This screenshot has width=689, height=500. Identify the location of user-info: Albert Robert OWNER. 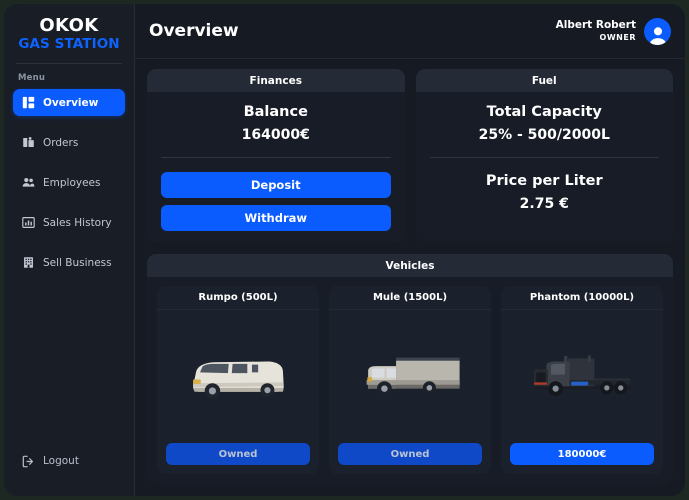
(596, 30).